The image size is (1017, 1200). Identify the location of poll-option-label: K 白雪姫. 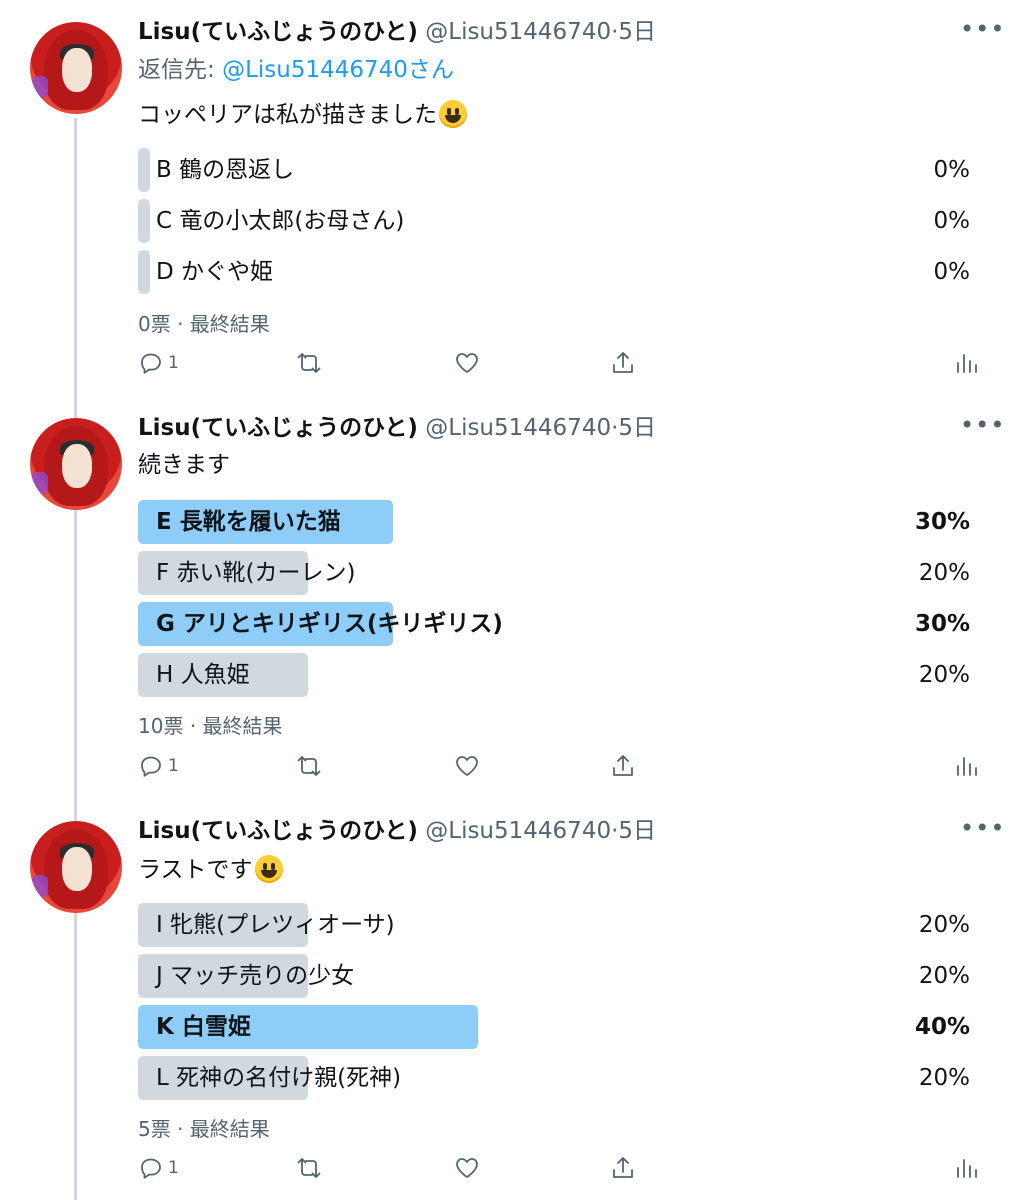
(203, 1027).